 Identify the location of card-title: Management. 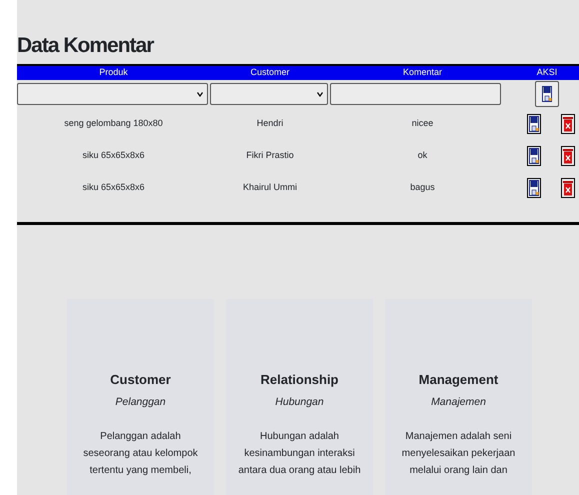
(459, 379).